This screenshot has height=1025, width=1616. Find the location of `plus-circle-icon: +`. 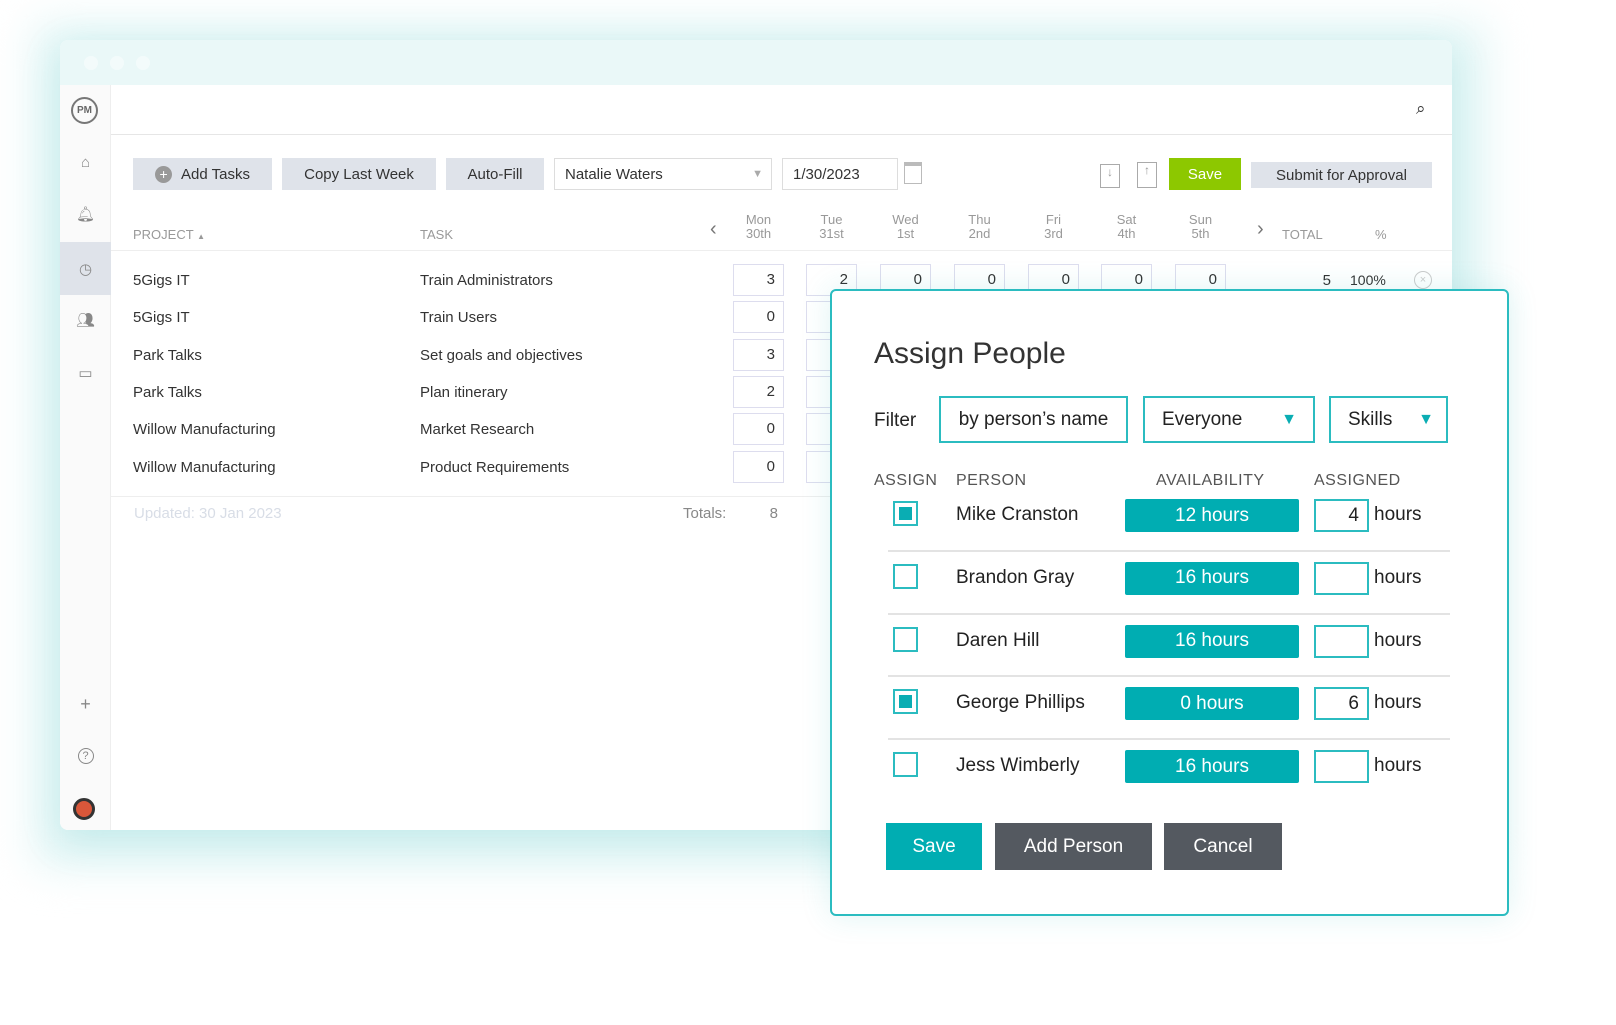

plus-circle-icon: + is located at coordinates (164, 174).